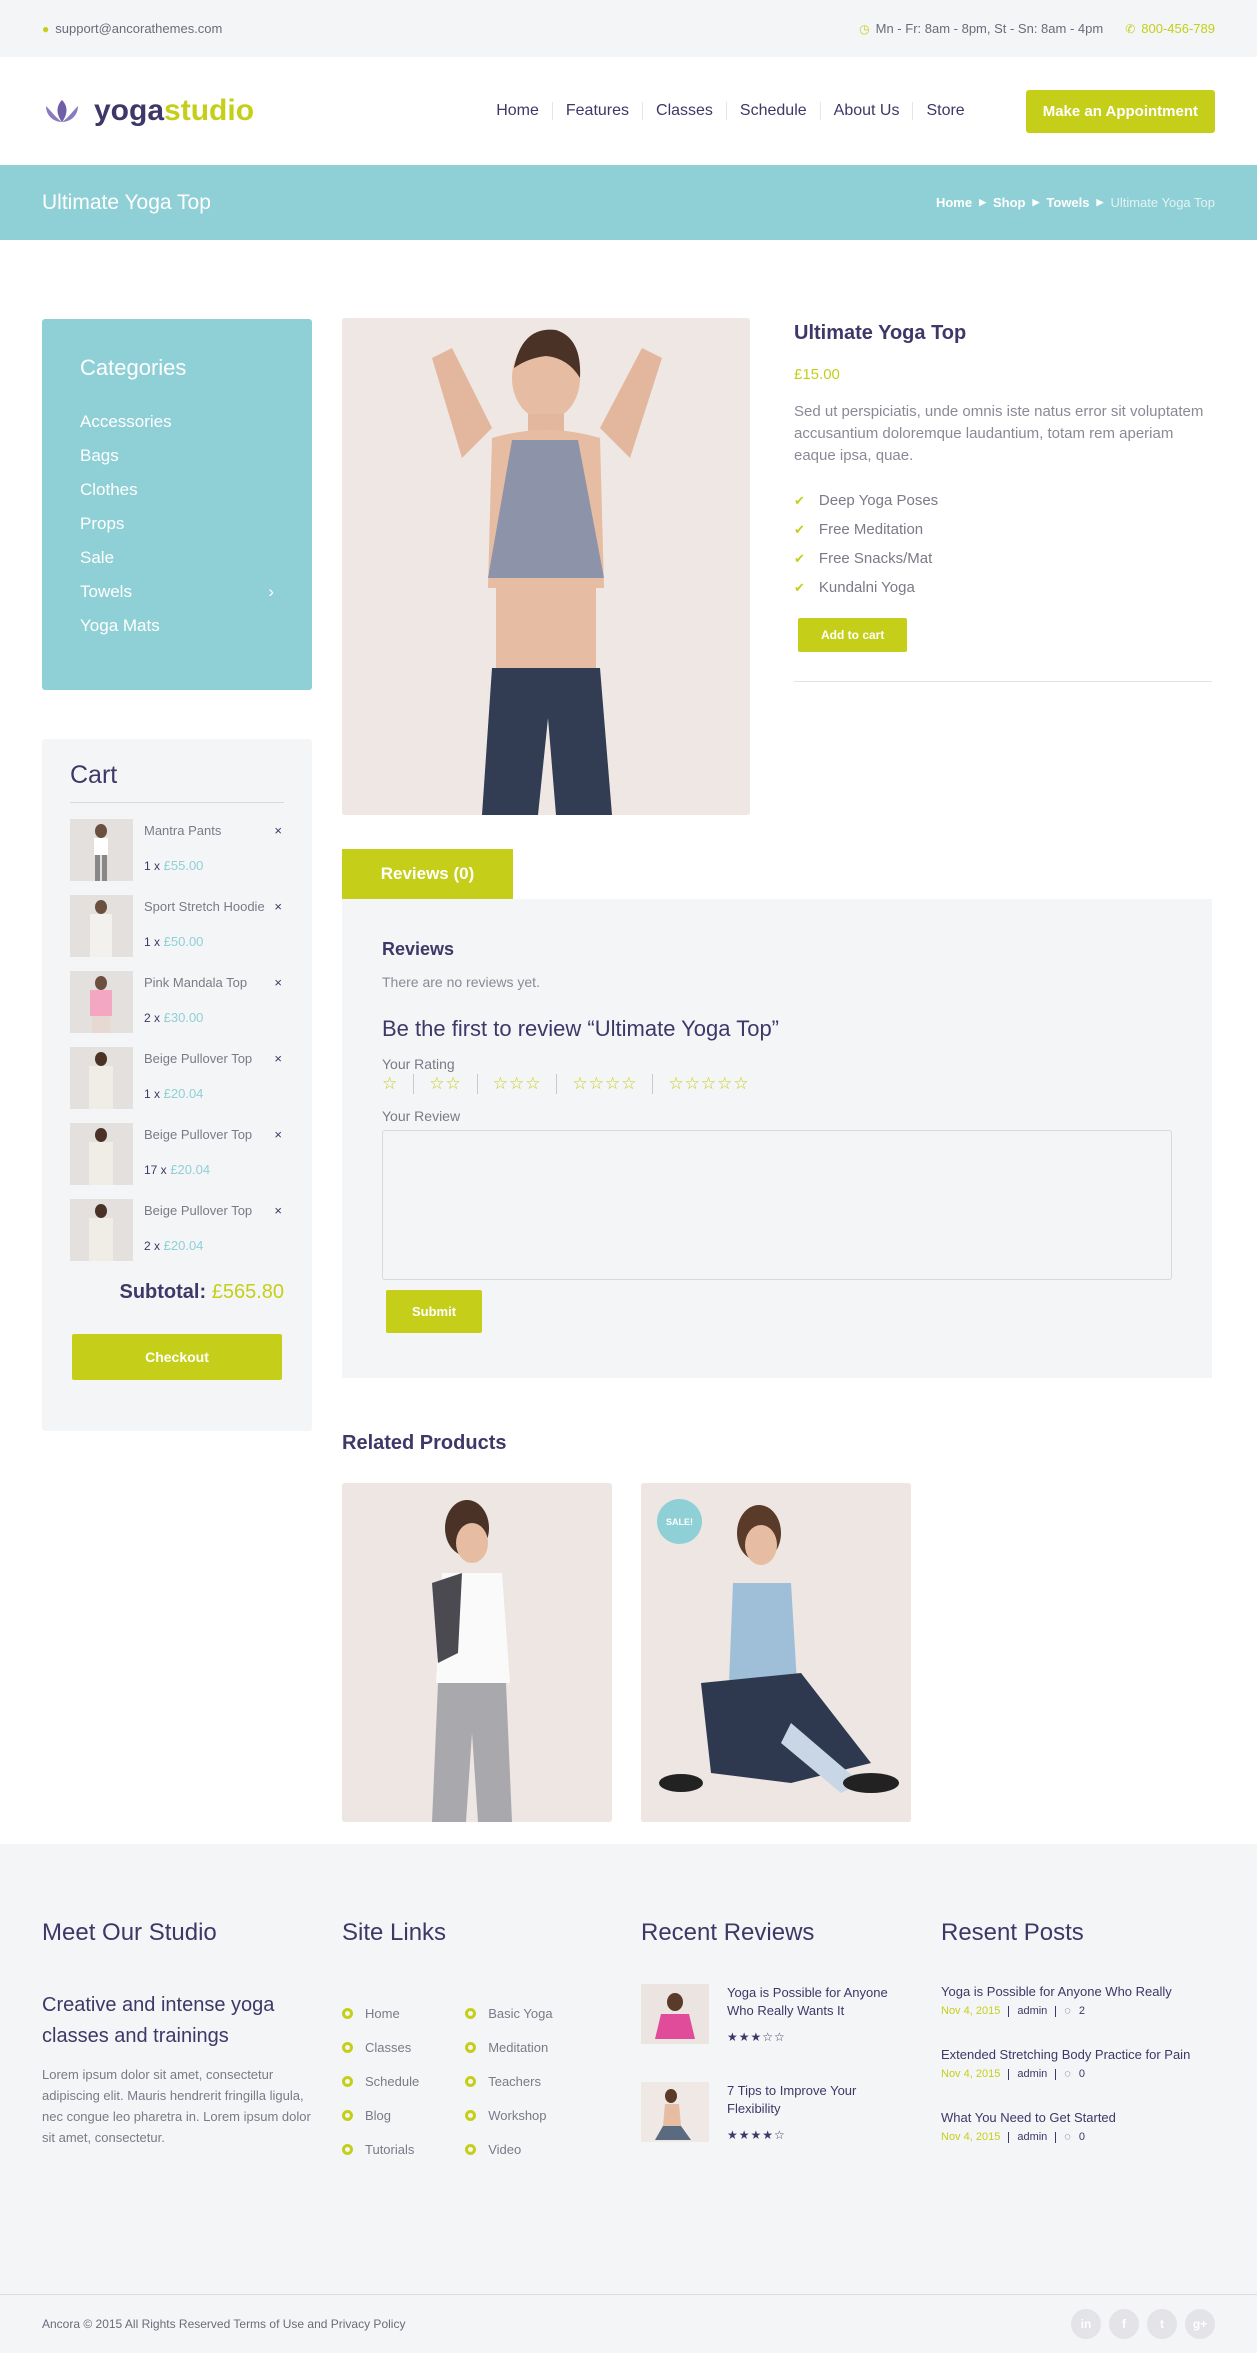 This screenshot has width=1257, height=2362. What do you see at coordinates (954, 202) in the screenshot?
I see `crumb-home: Home` at bounding box center [954, 202].